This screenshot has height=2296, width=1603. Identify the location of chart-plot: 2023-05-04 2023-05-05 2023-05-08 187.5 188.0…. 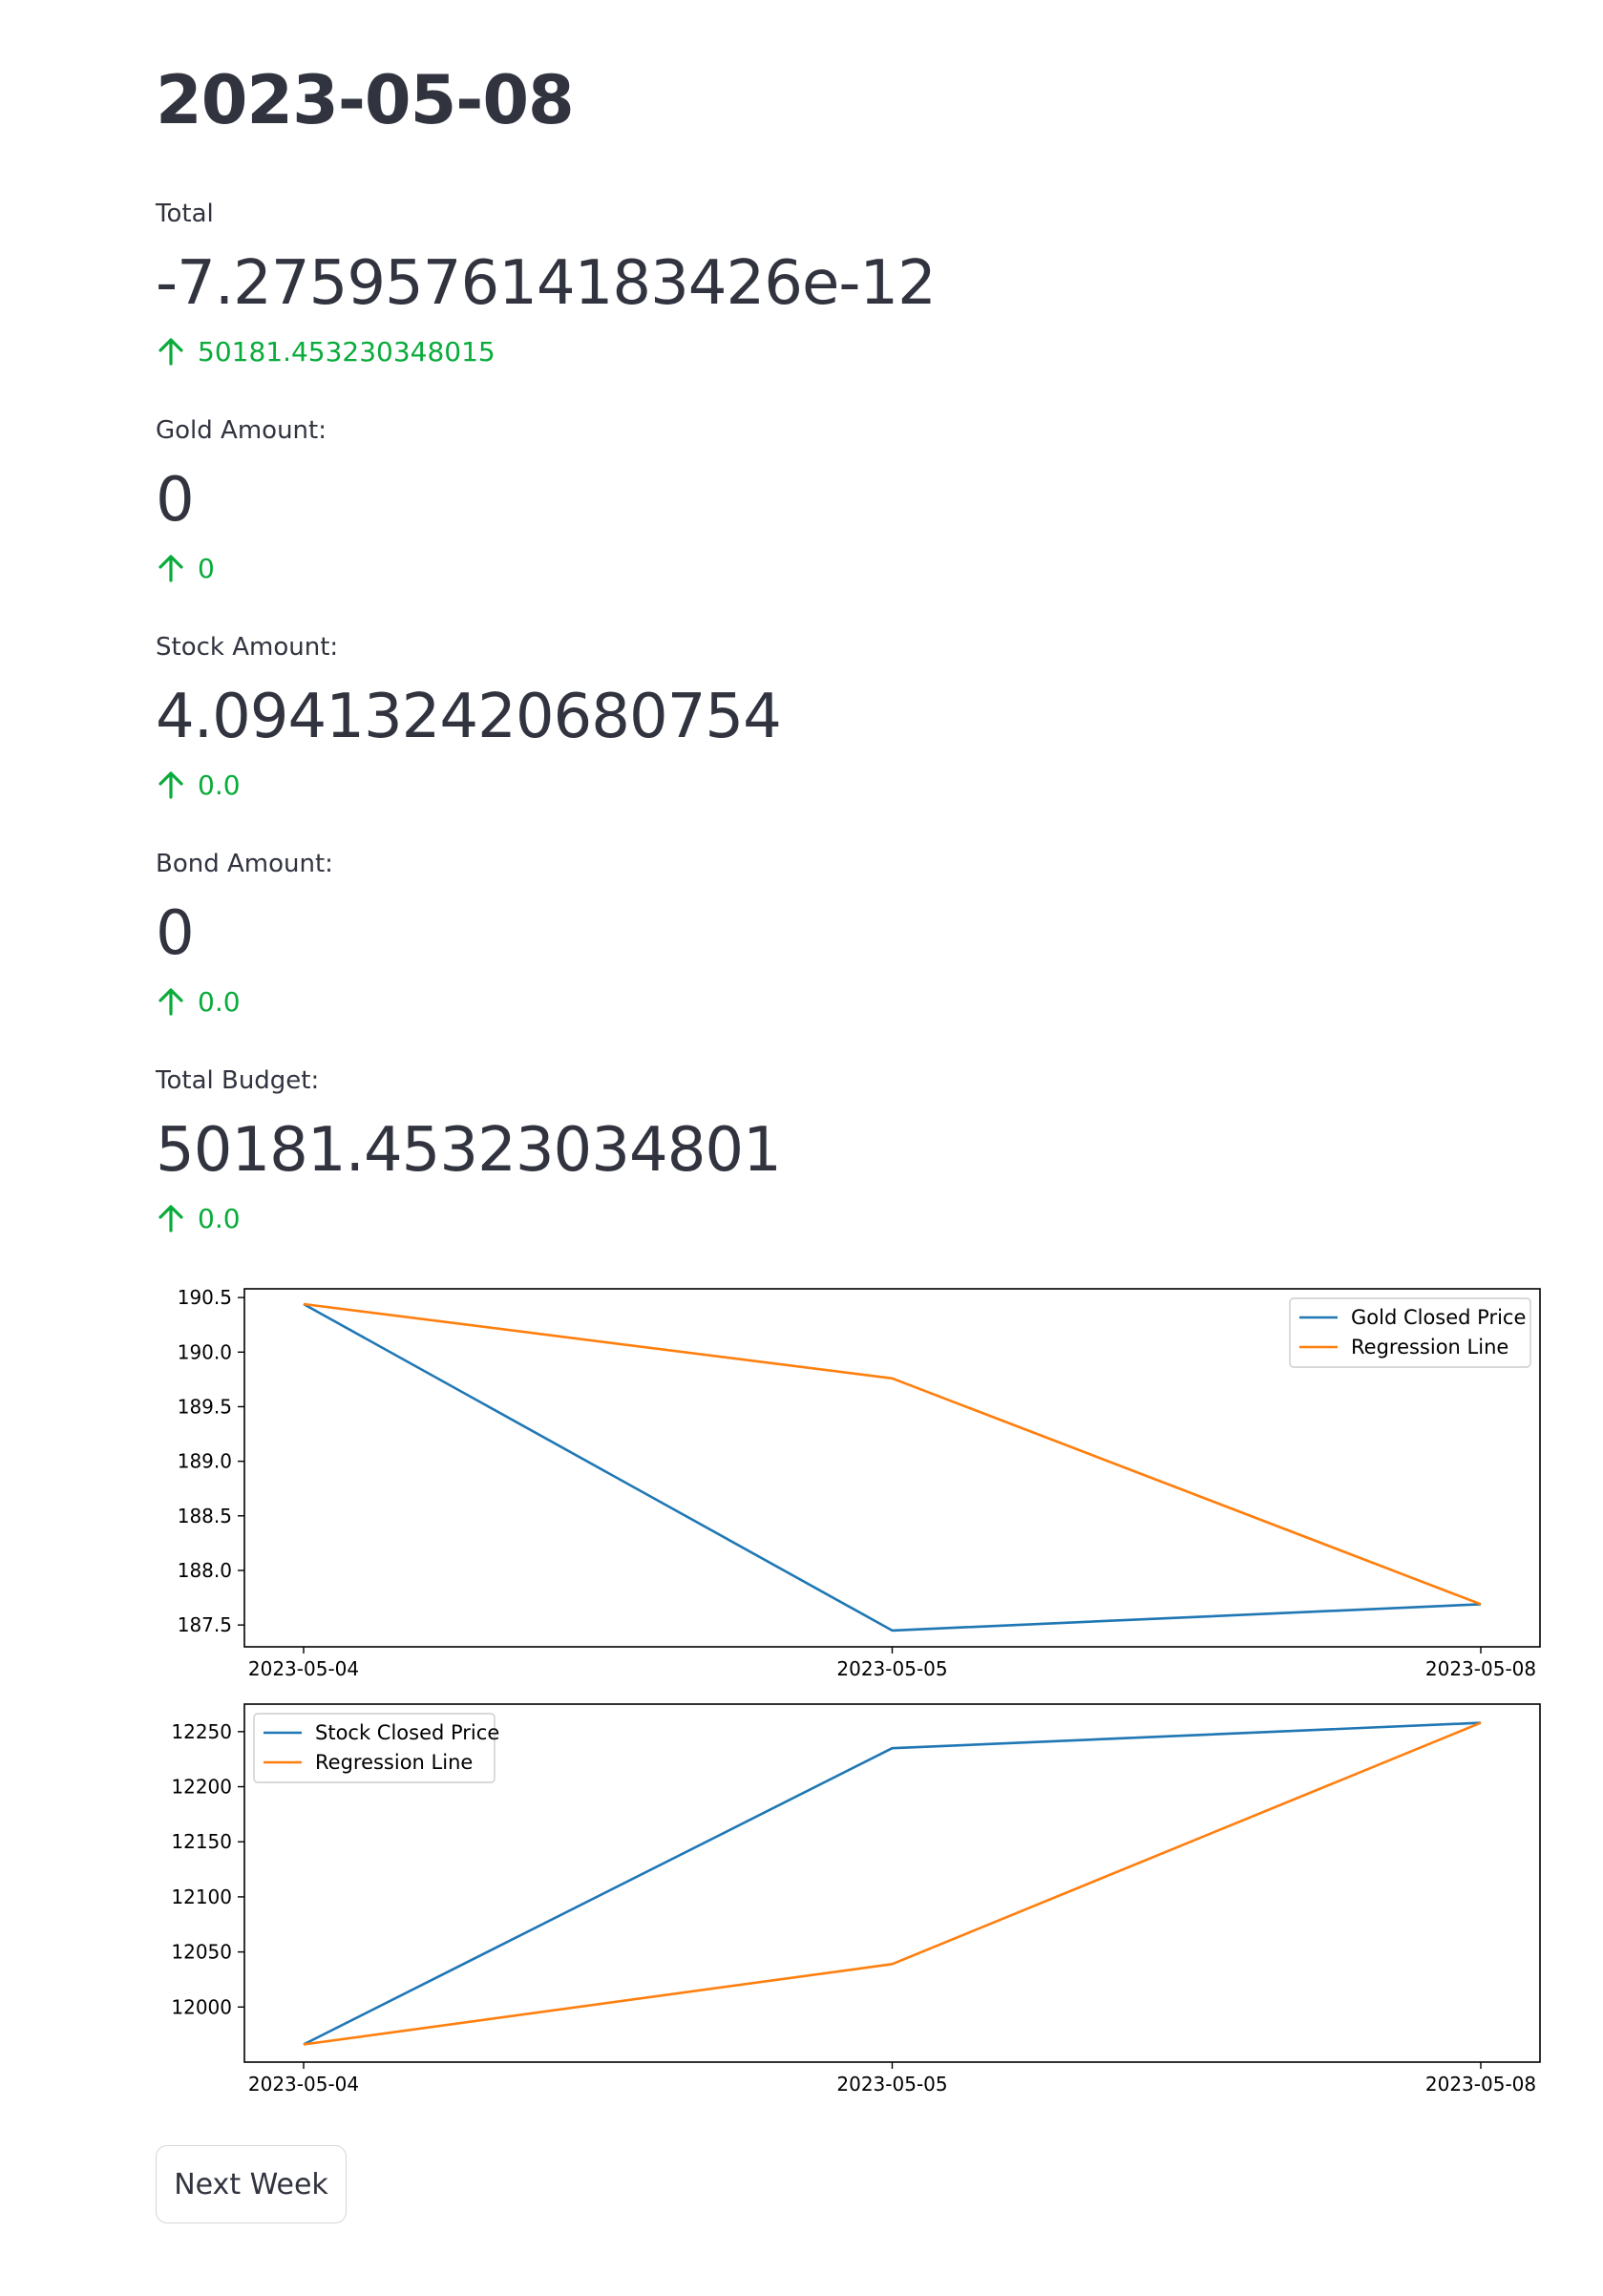
(859, 1483).